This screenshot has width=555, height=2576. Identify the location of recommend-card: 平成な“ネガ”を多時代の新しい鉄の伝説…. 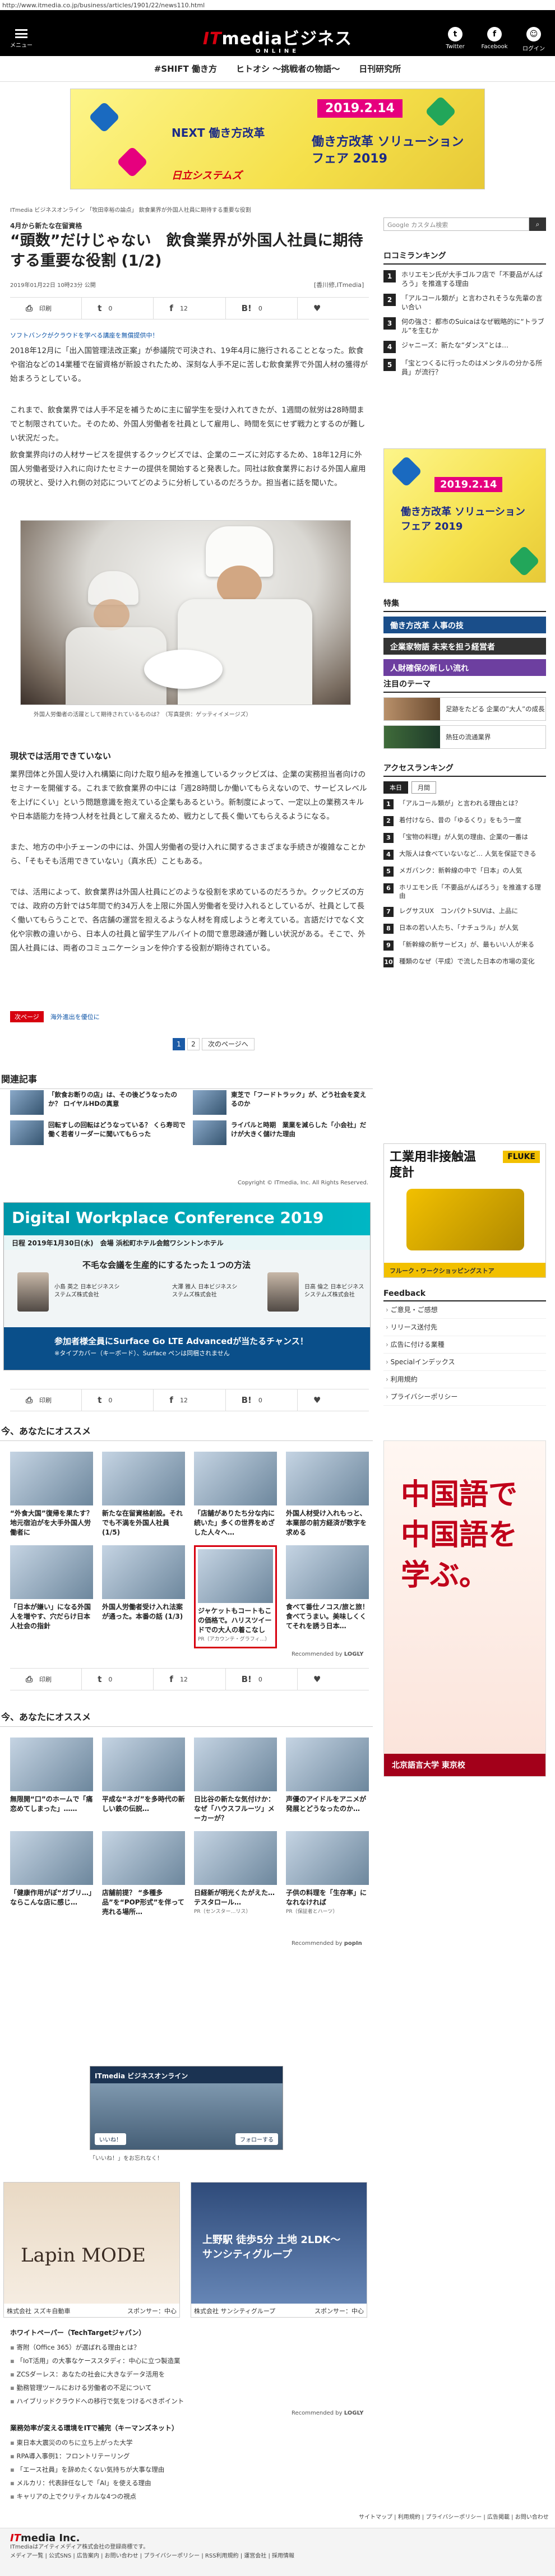
(143, 1780).